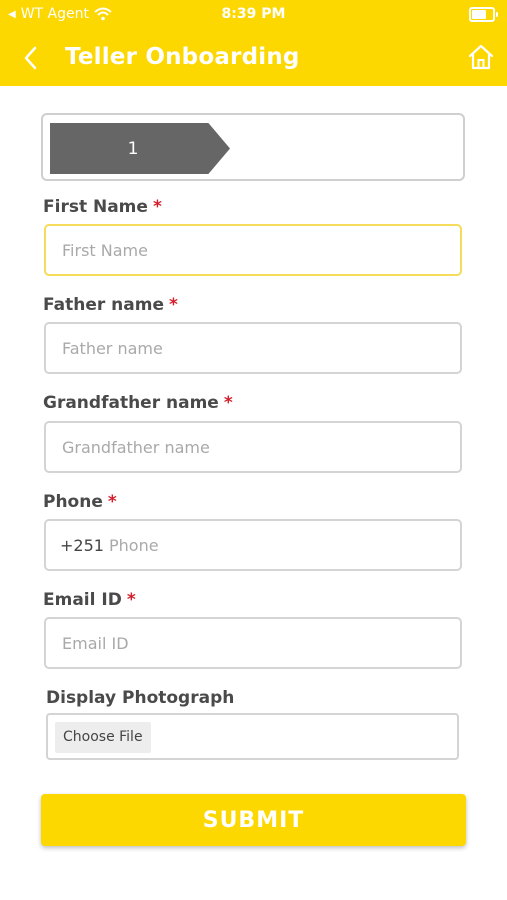 The width and height of the screenshot is (507, 900). What do you see at coordinates (253, 147) in the screenshot?
I see `progress-stepper: 1` at bounding box center [253, 147].